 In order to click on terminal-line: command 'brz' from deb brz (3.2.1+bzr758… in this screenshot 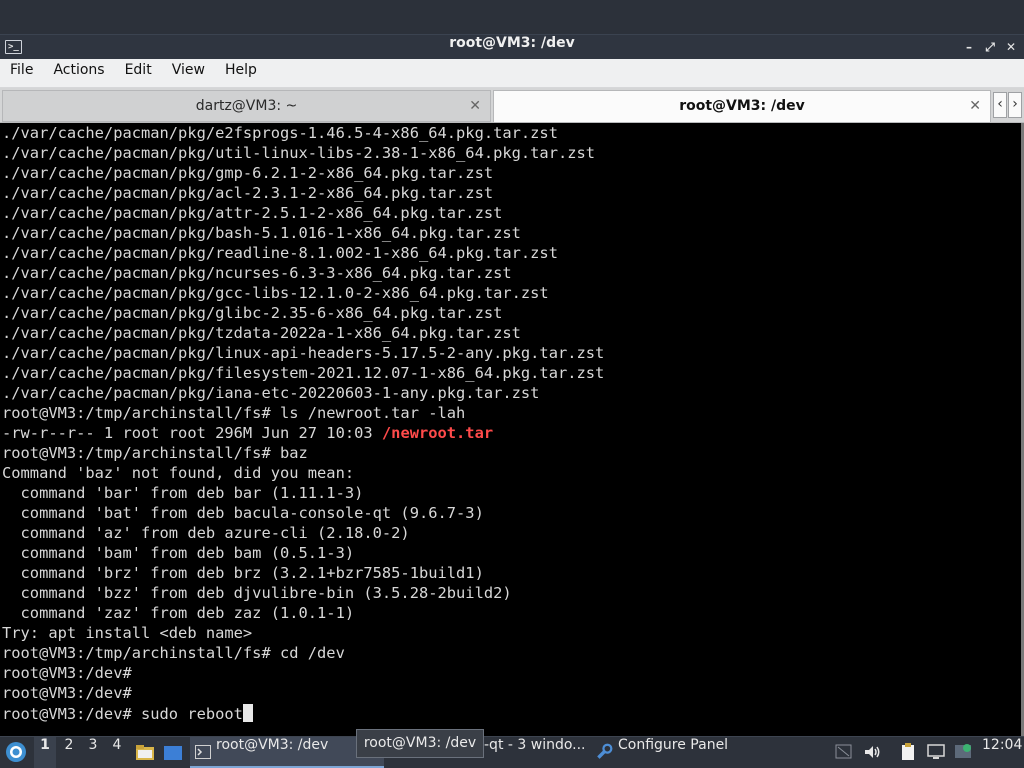, I will do `click(243, 573)`.